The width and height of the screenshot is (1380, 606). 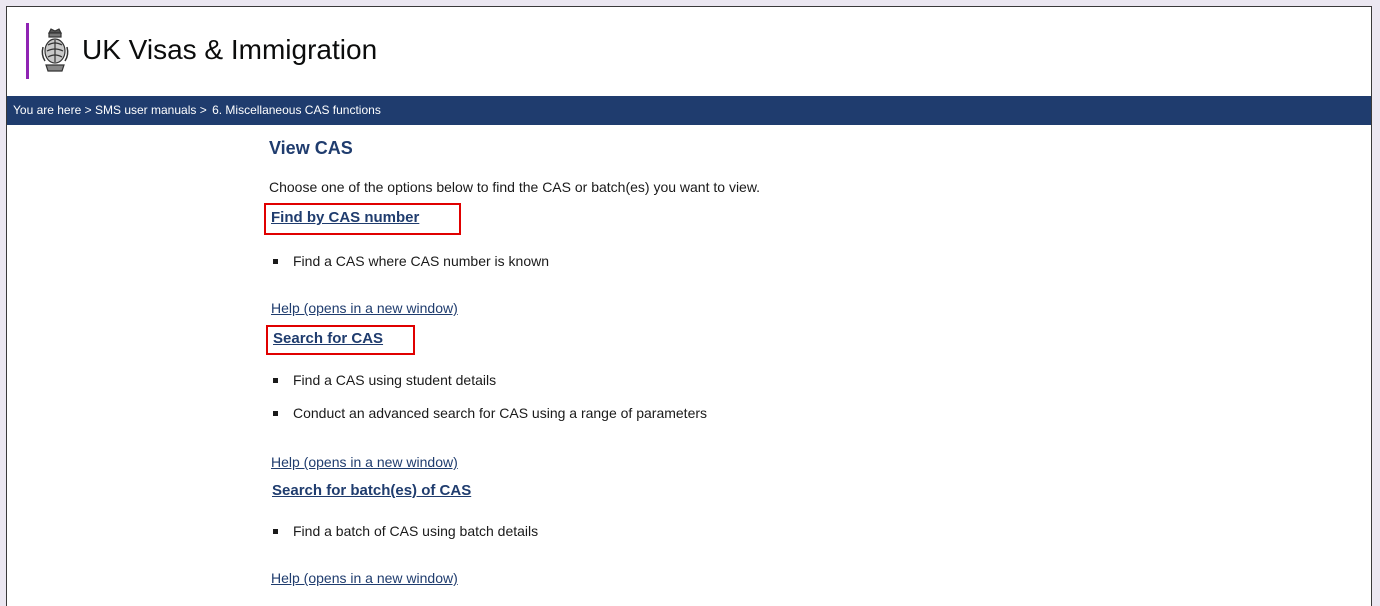 What do you see at coordinates (328, 338) in the screenshot?
I see `search-for-cas-link: Search for CAS` at bounding box center [328, 338].